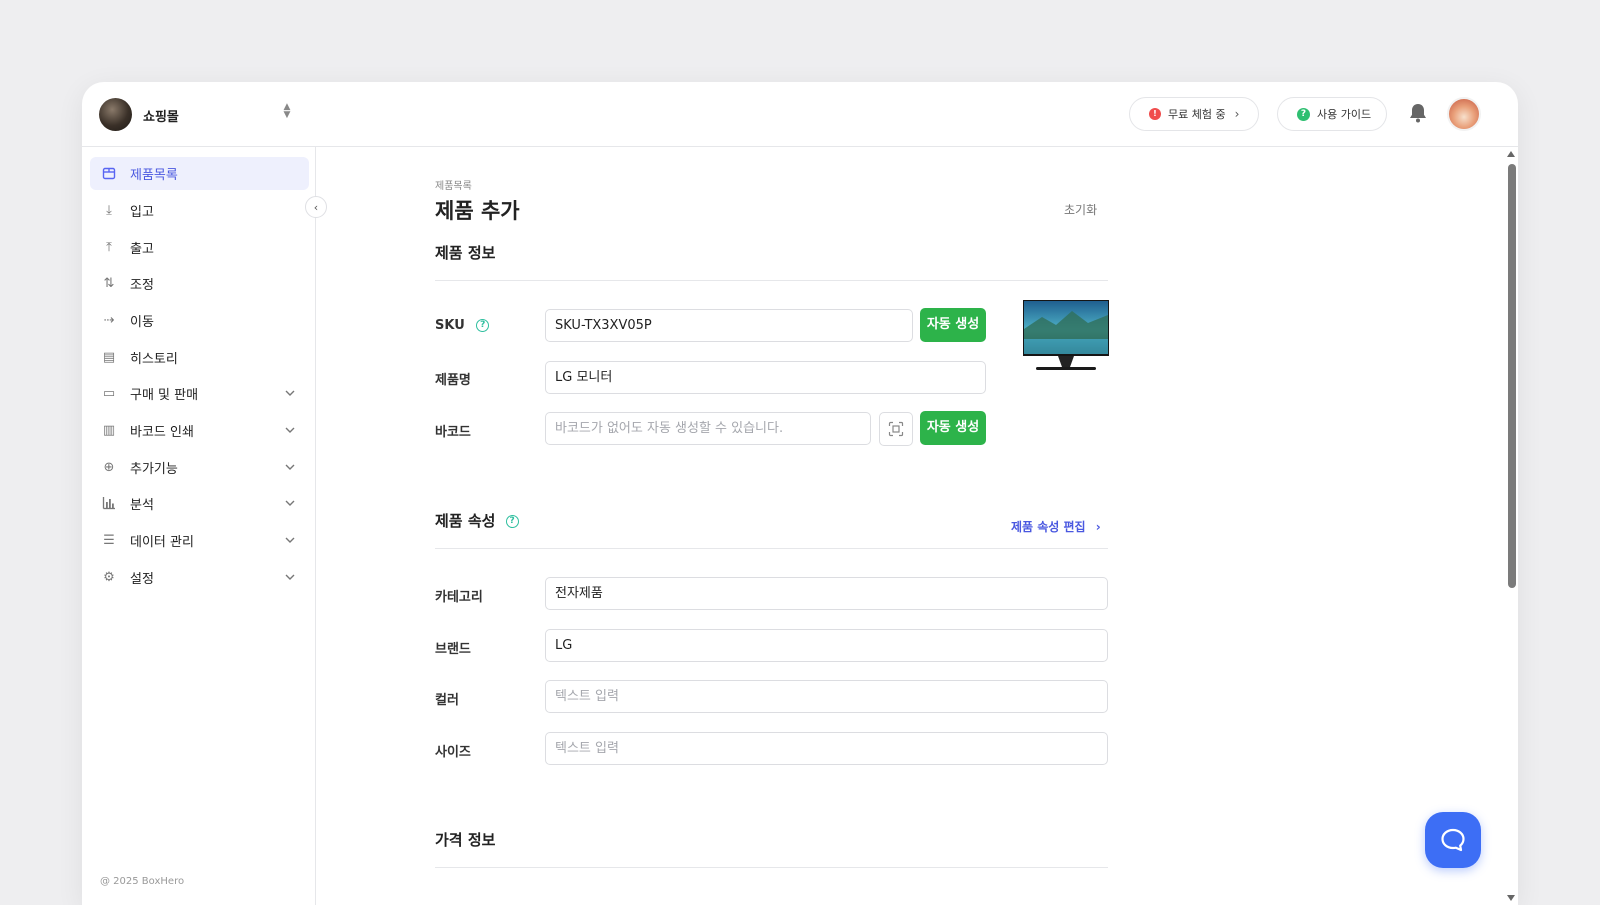  Describe the element at coordinates (477, 211) in the screenshot. I see `page-title: 제품 추가` at that location.